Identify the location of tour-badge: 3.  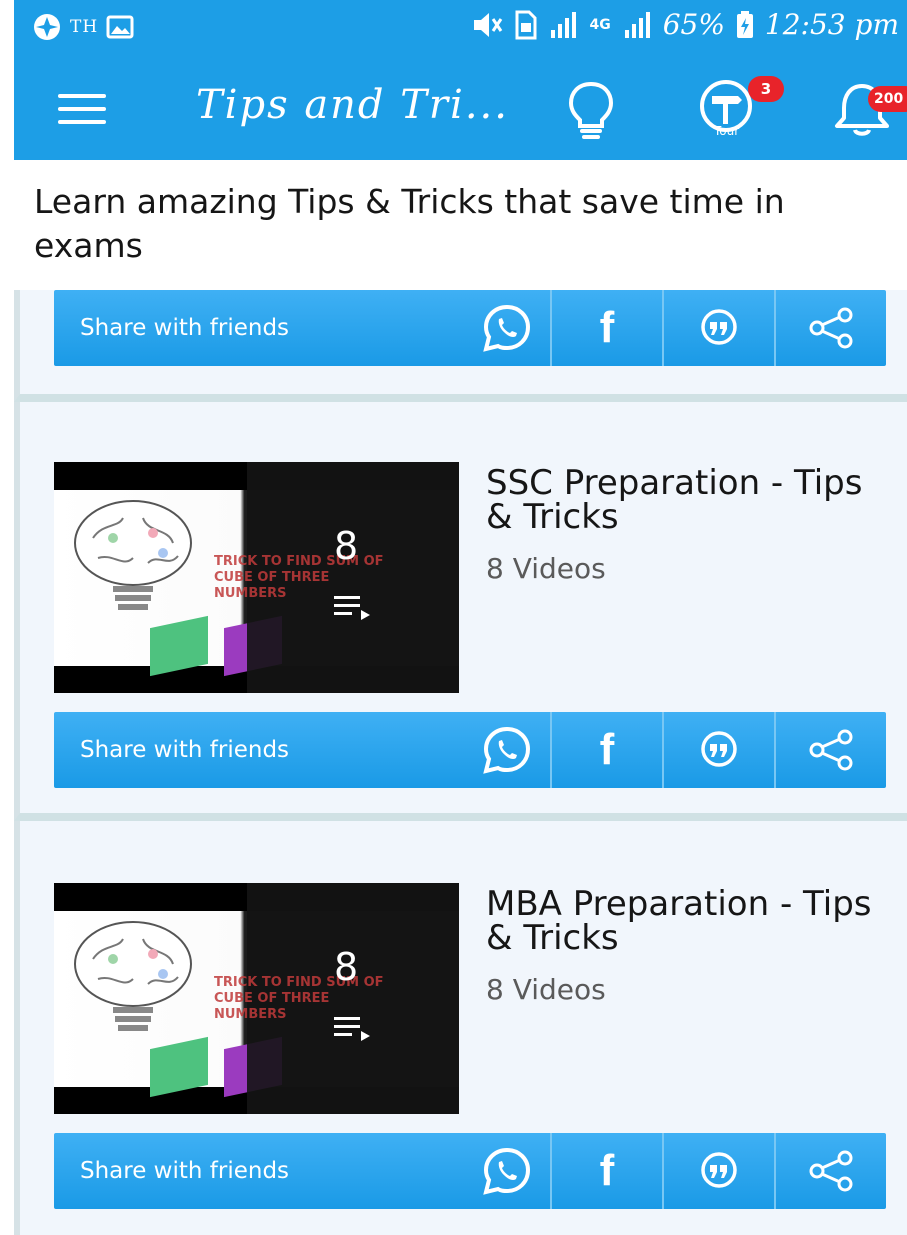
(766, 89).